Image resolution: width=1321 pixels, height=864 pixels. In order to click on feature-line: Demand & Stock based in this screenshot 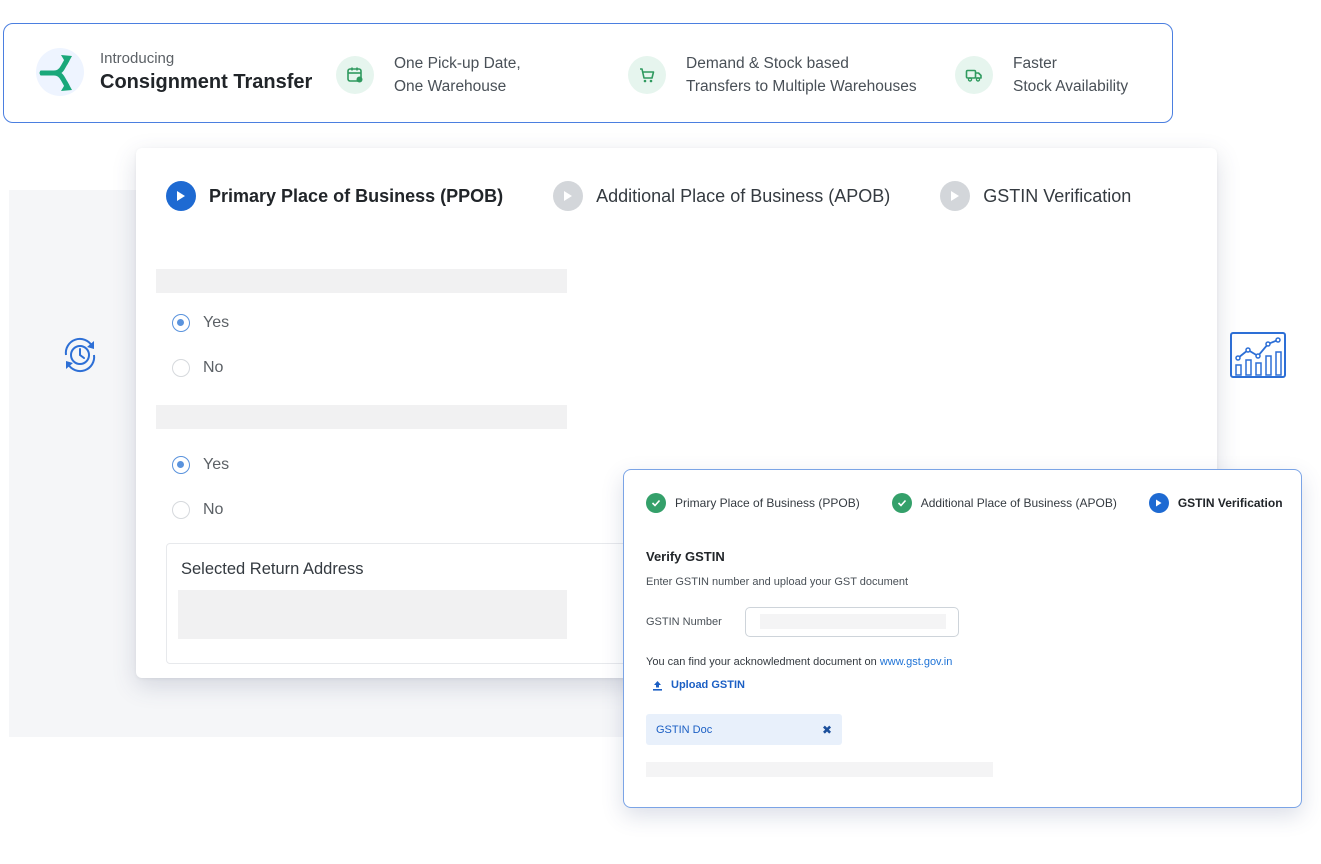, I will do `click(767, 63)`.